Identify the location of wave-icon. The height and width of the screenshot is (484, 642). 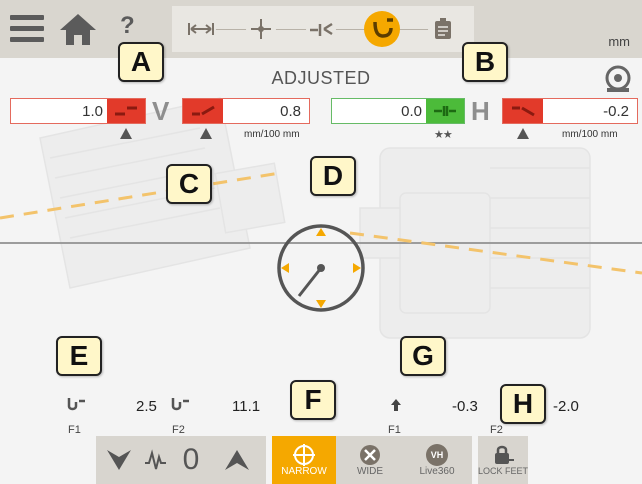
(156, 460).